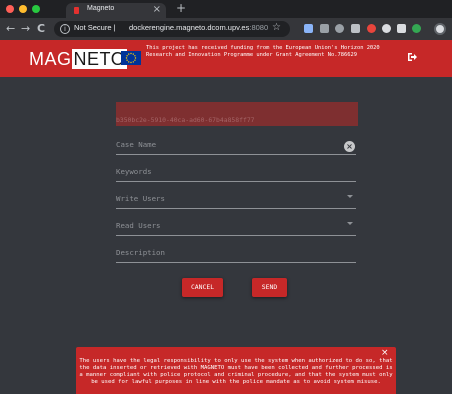 The height and width of the screenshot is (394, 452). Describe the element at coordinates (10, 29) in the screenshot. I see `back-arrow-icon: ←` at that location.